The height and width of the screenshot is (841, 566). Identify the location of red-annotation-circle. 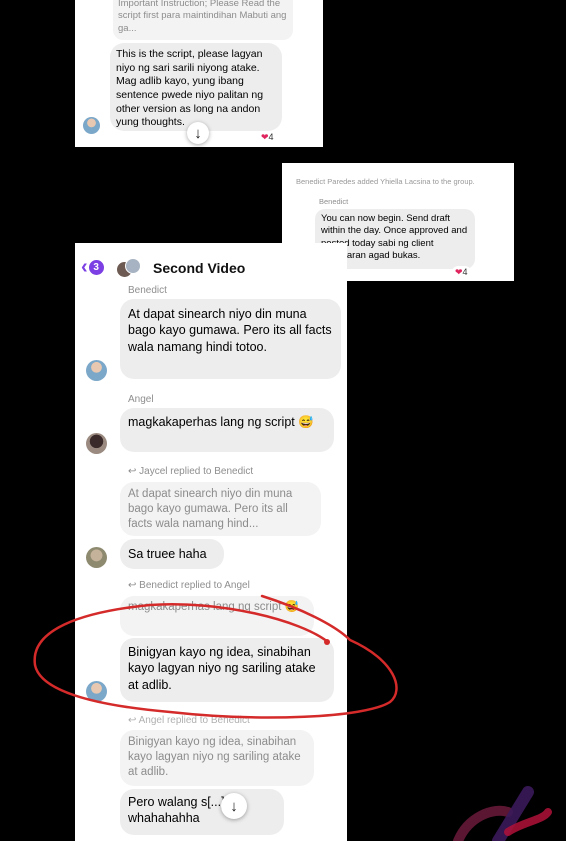
(215, 656).